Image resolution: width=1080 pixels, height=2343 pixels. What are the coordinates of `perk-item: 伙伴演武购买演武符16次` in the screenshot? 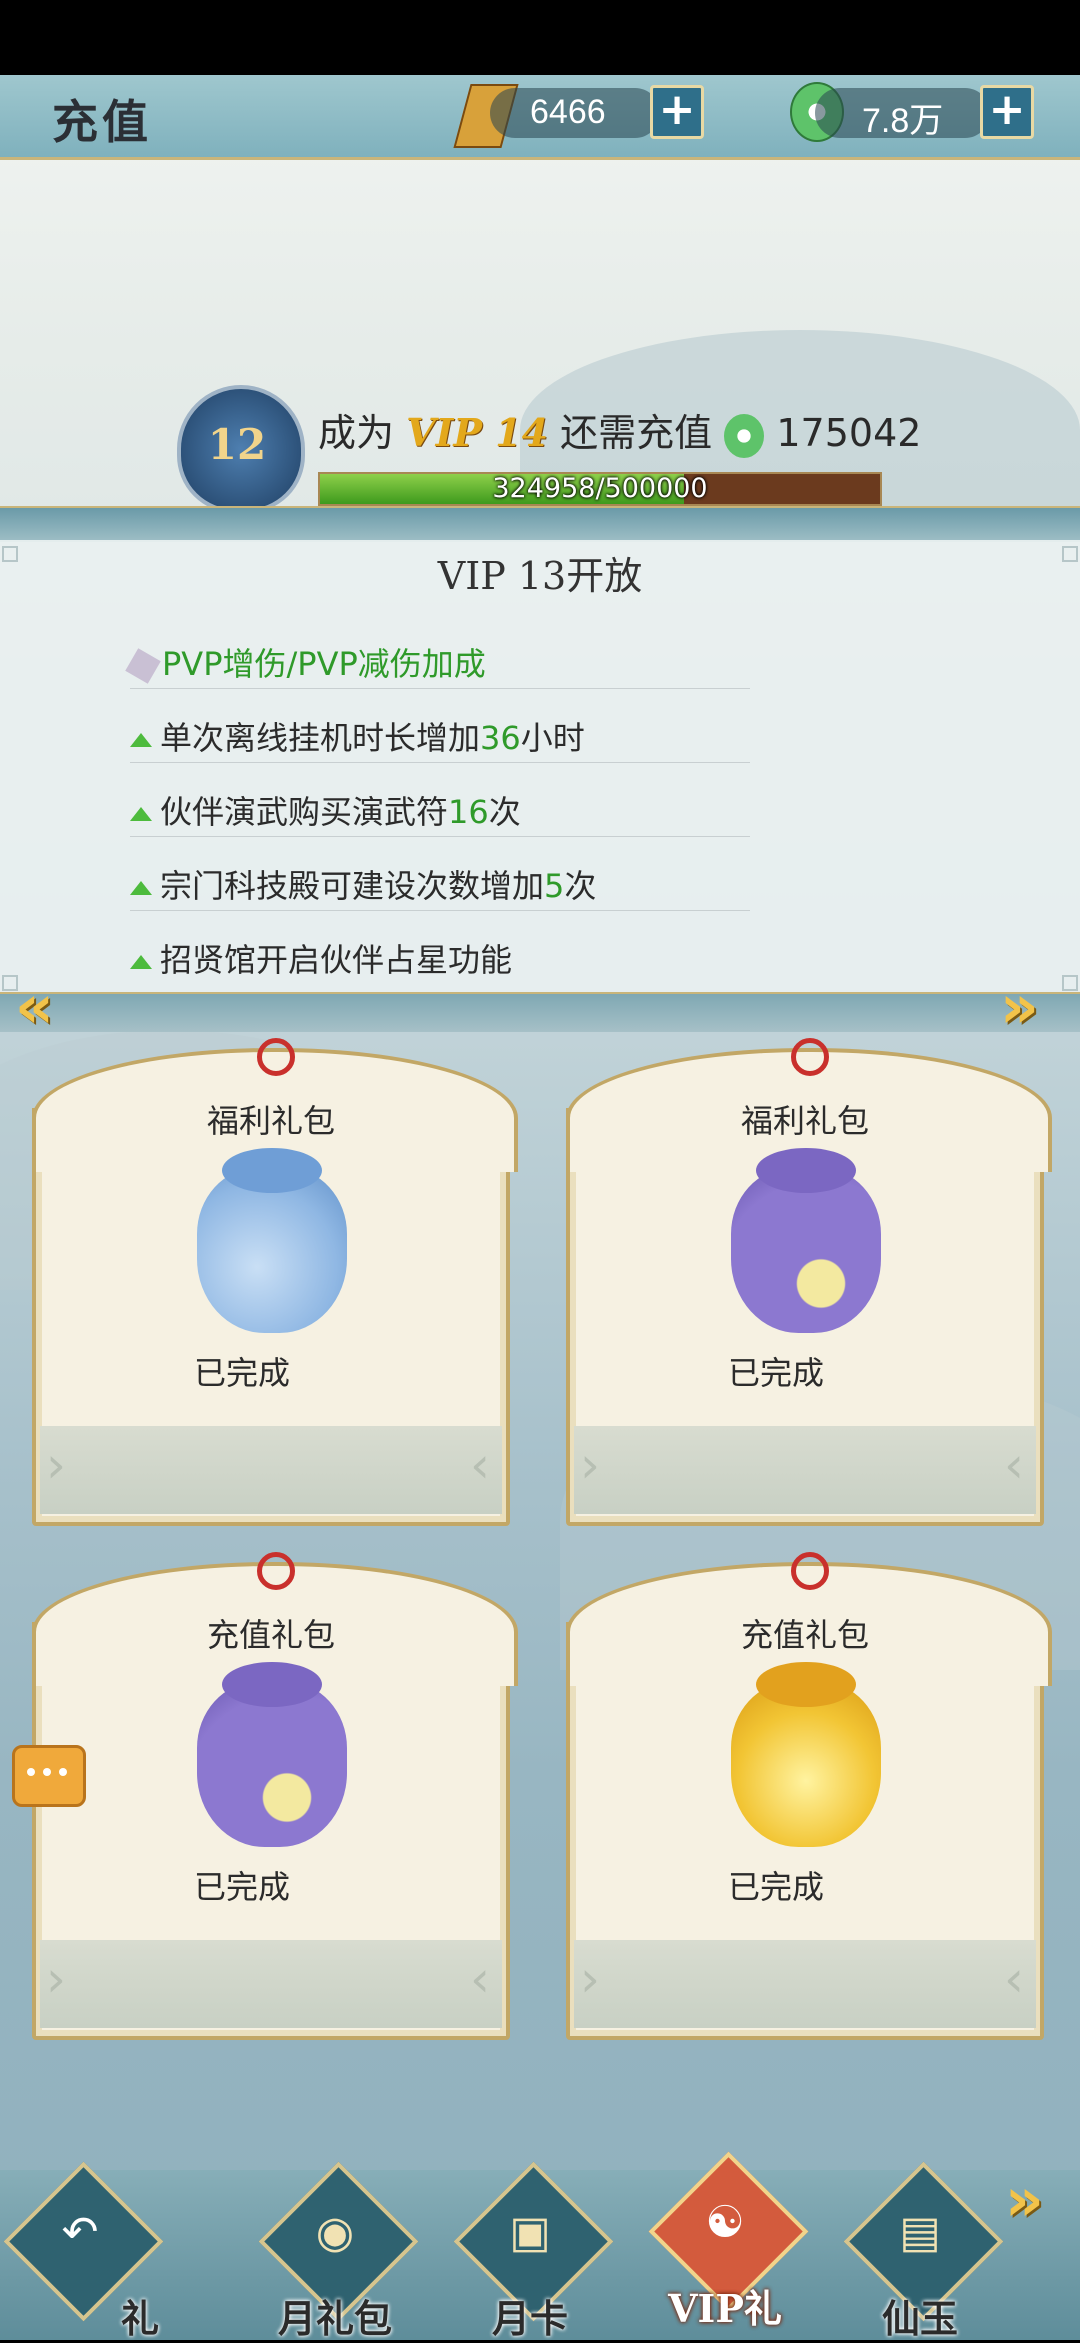 It's located at (440, 812).